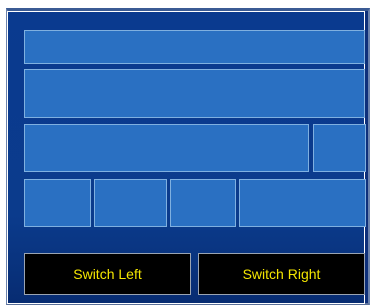 This screenshot has width=376, height=307. Describe the element at coordinates (302, 203) in the screenshot. I see `panel-row4-cell4` at that location.